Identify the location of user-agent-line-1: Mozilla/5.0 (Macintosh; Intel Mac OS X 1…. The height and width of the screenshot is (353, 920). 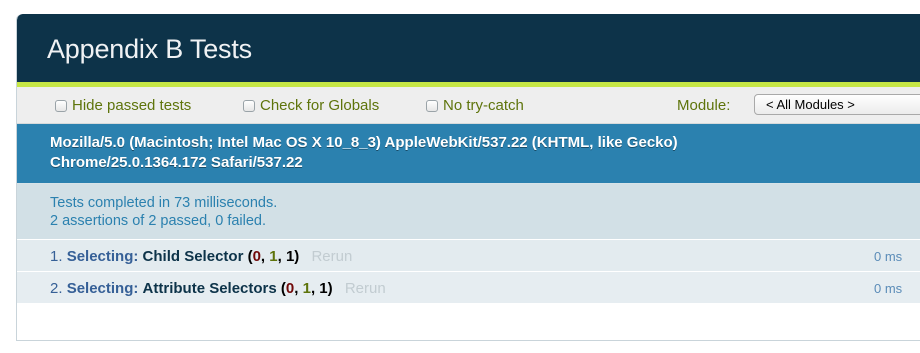
(364, 142).